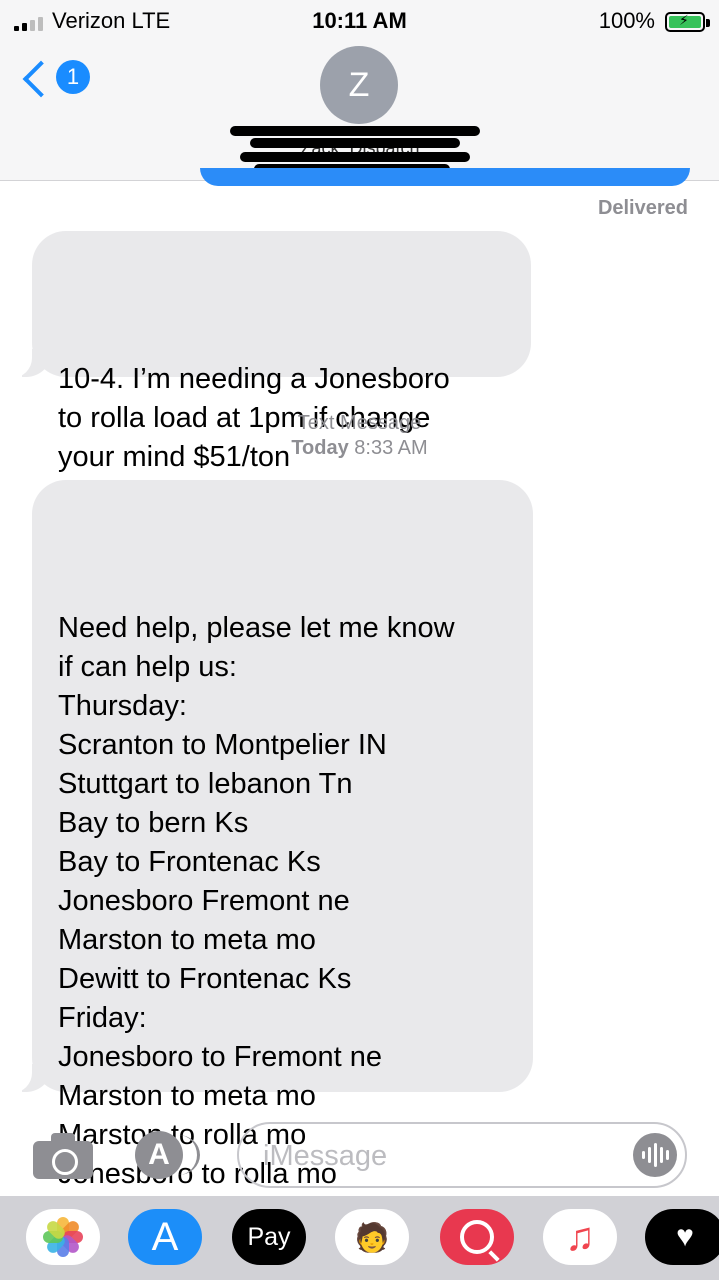 The height and width of the screenshot is (1280, 719). What do you see at coordinates (359, 21) in the screenshot?
I see `status-bar: Verizon LTE 10:11 AM 100%` at bounding box center [359, 21].